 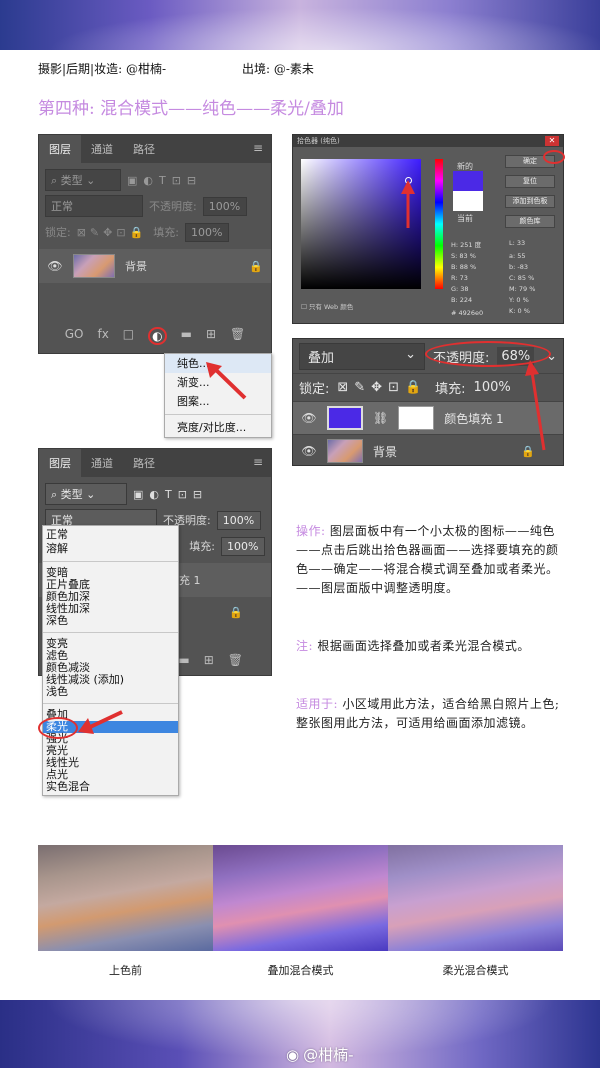 What do you see at coordinates (102, 69) in the screenshot?
I see `credit-left: 摄影|后期|妆造: @柑楠-` at bounding box center [102, 69].